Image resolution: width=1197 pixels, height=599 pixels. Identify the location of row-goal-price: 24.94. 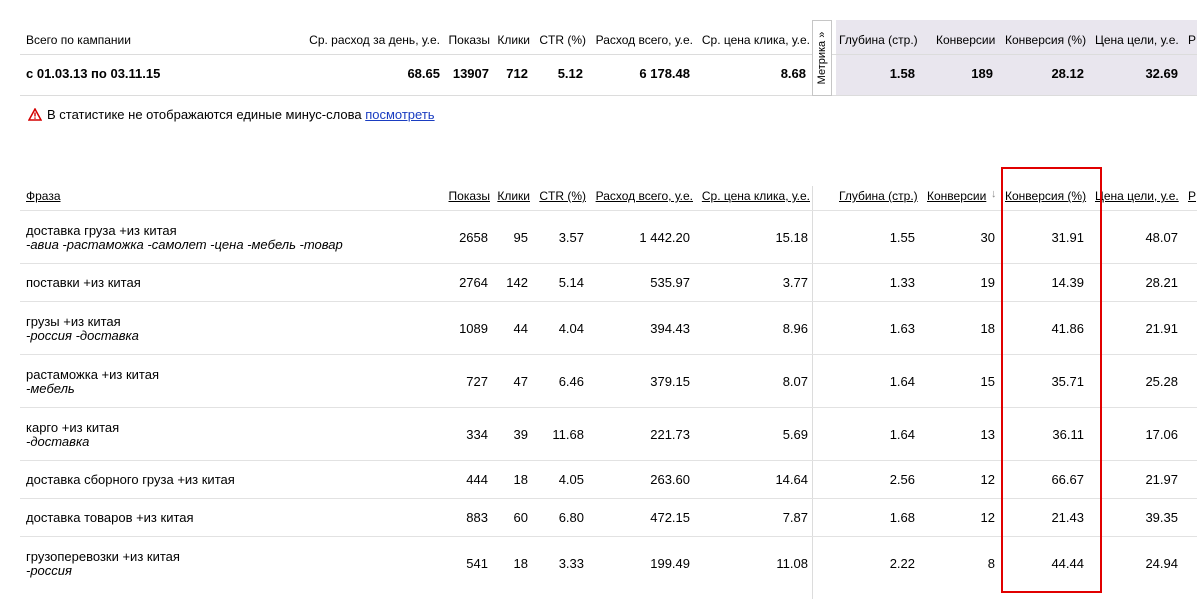
(1161, 563).